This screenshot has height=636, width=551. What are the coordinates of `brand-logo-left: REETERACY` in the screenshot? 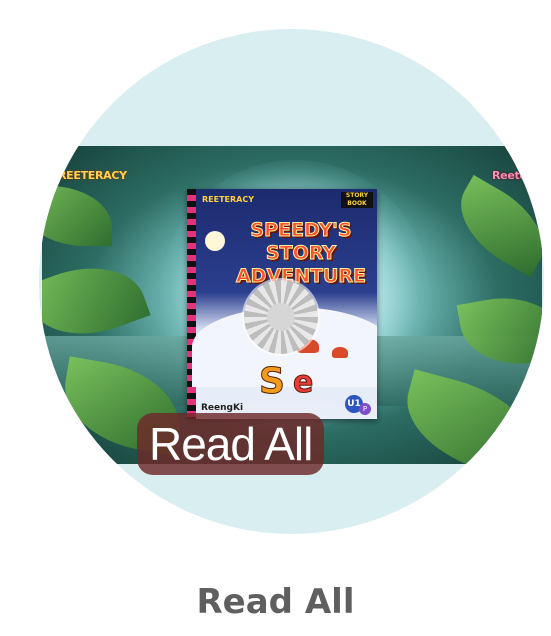 It's located at (92, 175).